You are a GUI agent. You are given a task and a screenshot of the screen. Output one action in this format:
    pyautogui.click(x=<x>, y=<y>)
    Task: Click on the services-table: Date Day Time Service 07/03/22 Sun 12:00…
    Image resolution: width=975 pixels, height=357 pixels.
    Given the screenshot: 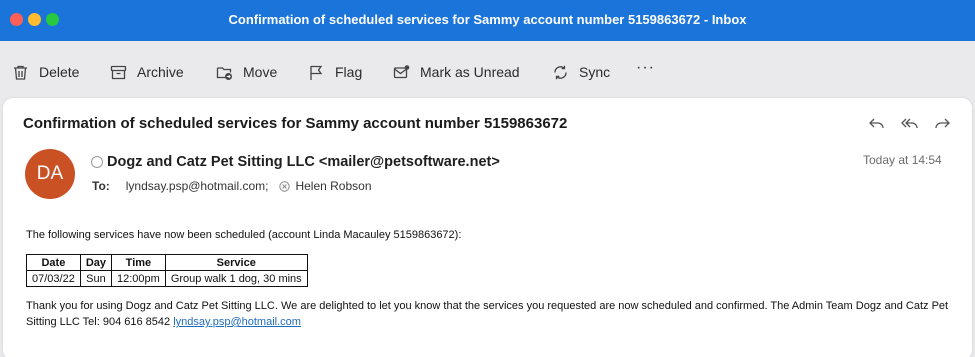 What is the action you would take?
    pyautogui.click(x=167, y=270)
    